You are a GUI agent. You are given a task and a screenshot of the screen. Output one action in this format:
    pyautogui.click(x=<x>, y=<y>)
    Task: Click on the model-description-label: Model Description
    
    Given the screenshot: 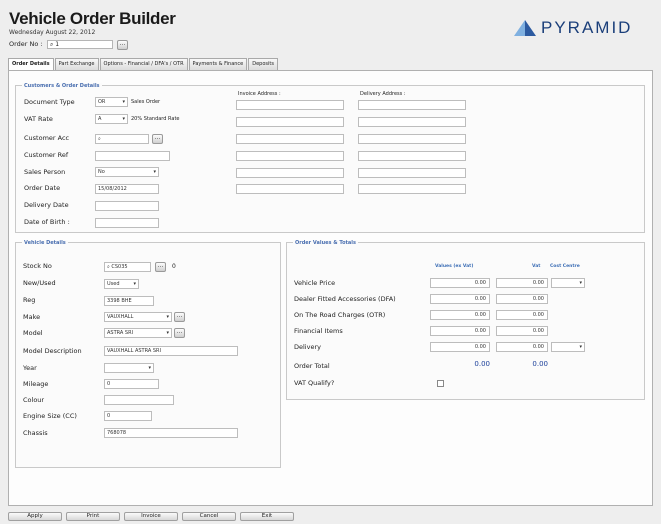 What is the action you would take?
    pyautogui.click(x=52, y=351)
    